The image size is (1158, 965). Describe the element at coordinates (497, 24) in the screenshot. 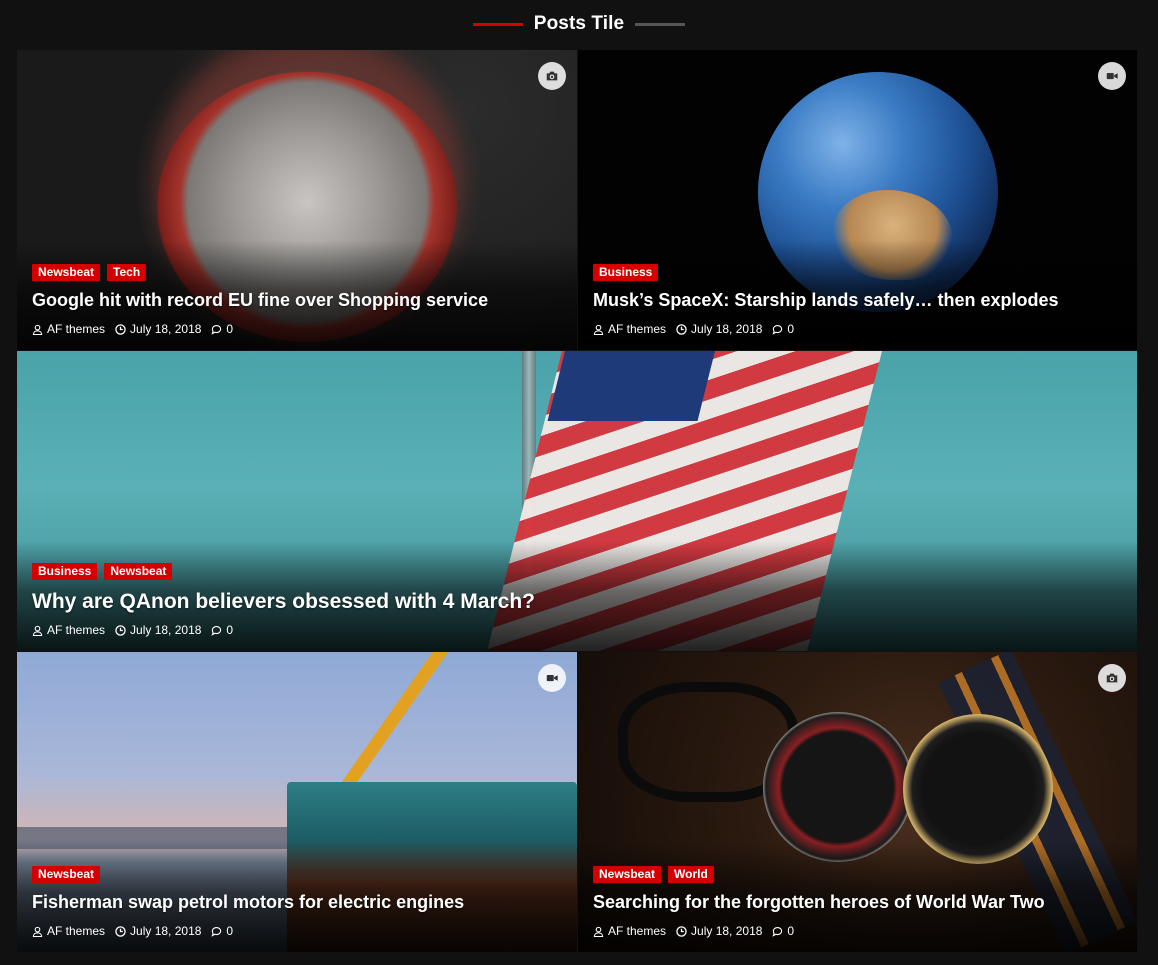

I see `header-accent-line` at that location.